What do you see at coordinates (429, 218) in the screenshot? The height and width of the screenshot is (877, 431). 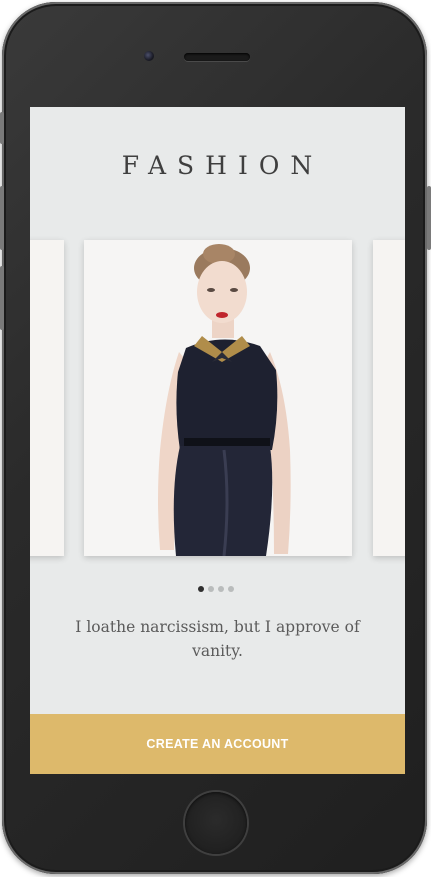 I see `power-button` at bounding box center [429, 218].